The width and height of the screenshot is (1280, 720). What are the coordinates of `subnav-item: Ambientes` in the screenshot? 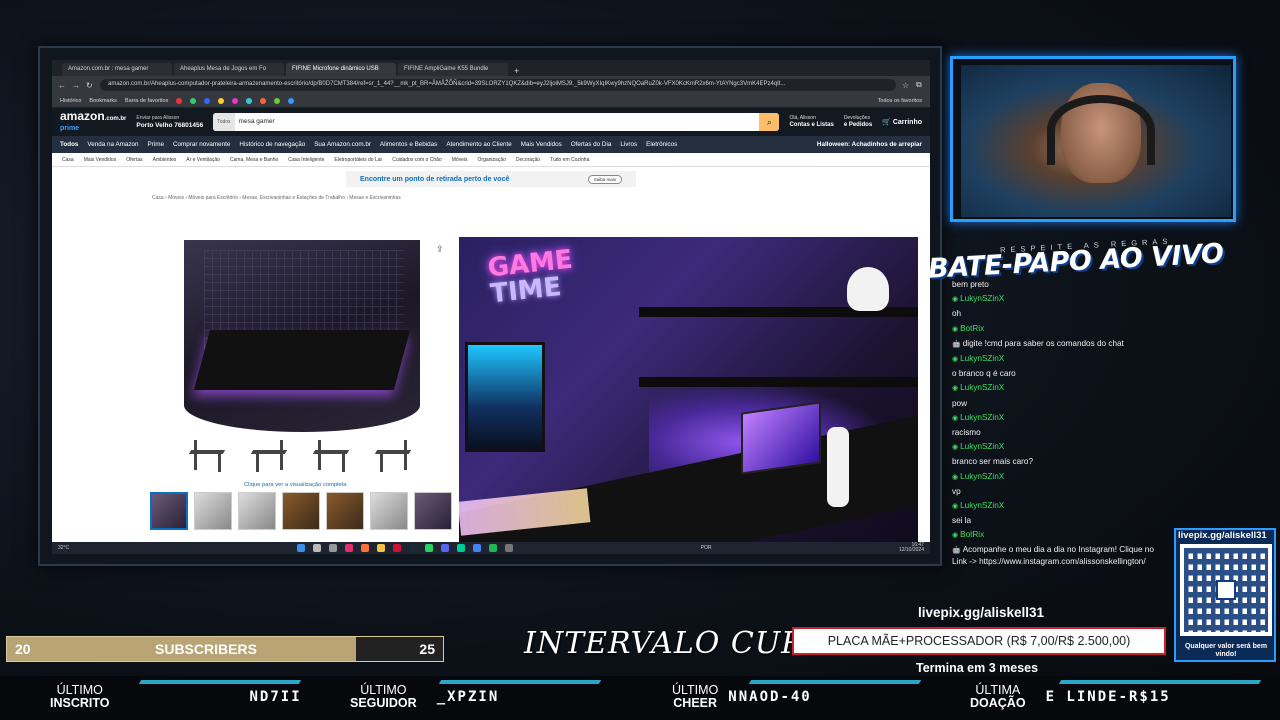 It's located at (165, 160).